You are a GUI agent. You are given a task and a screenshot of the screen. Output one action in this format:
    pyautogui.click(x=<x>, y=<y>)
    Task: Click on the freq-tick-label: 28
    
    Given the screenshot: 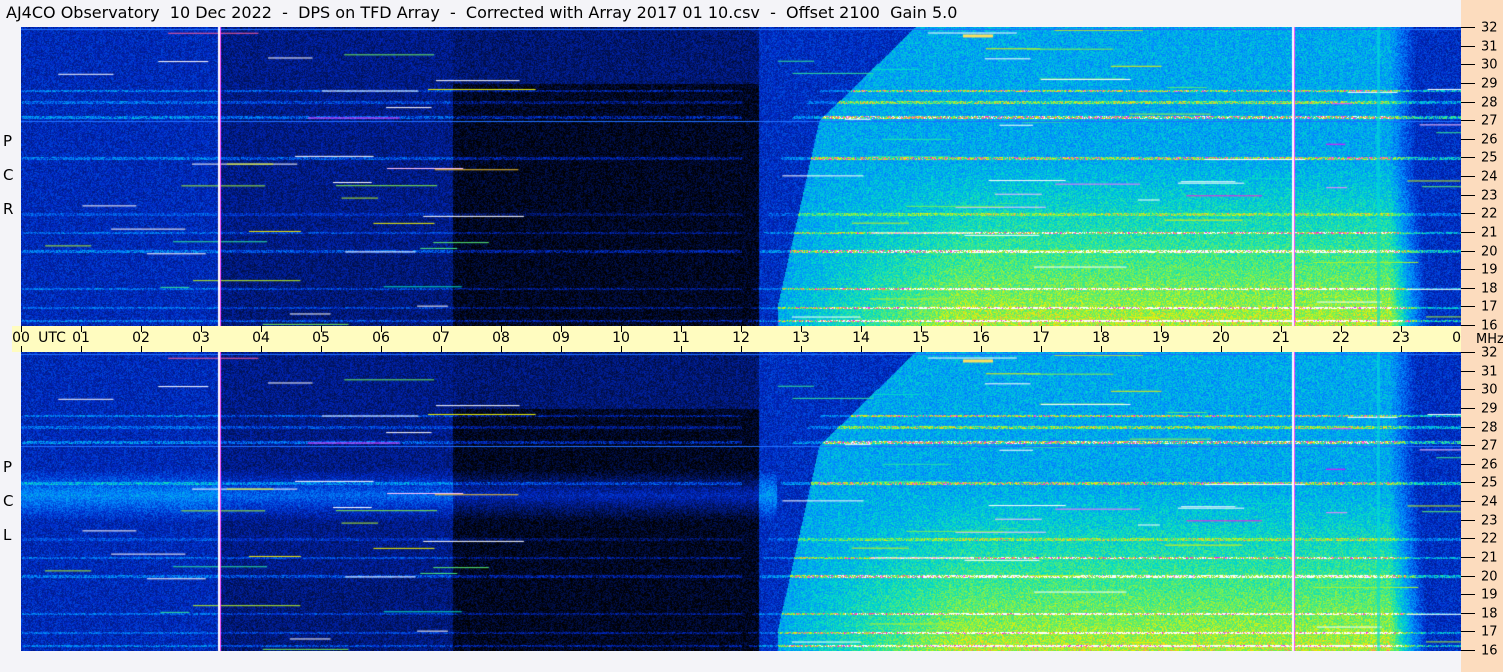 What is the action you would take?
    pyautogui.click(x=1489, y=102)
    